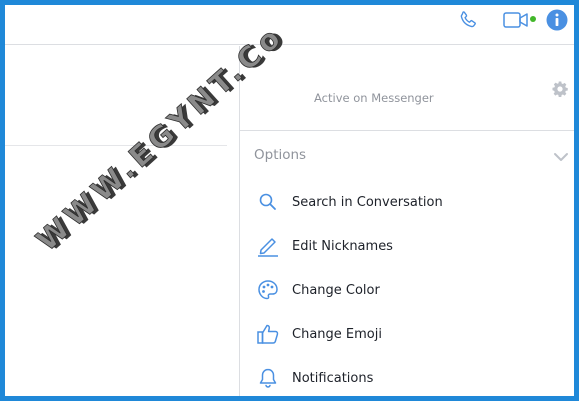  Describe the element at coordinates (407, 290) in the screenshot. I see `change-color-item: Change Color` at that location.